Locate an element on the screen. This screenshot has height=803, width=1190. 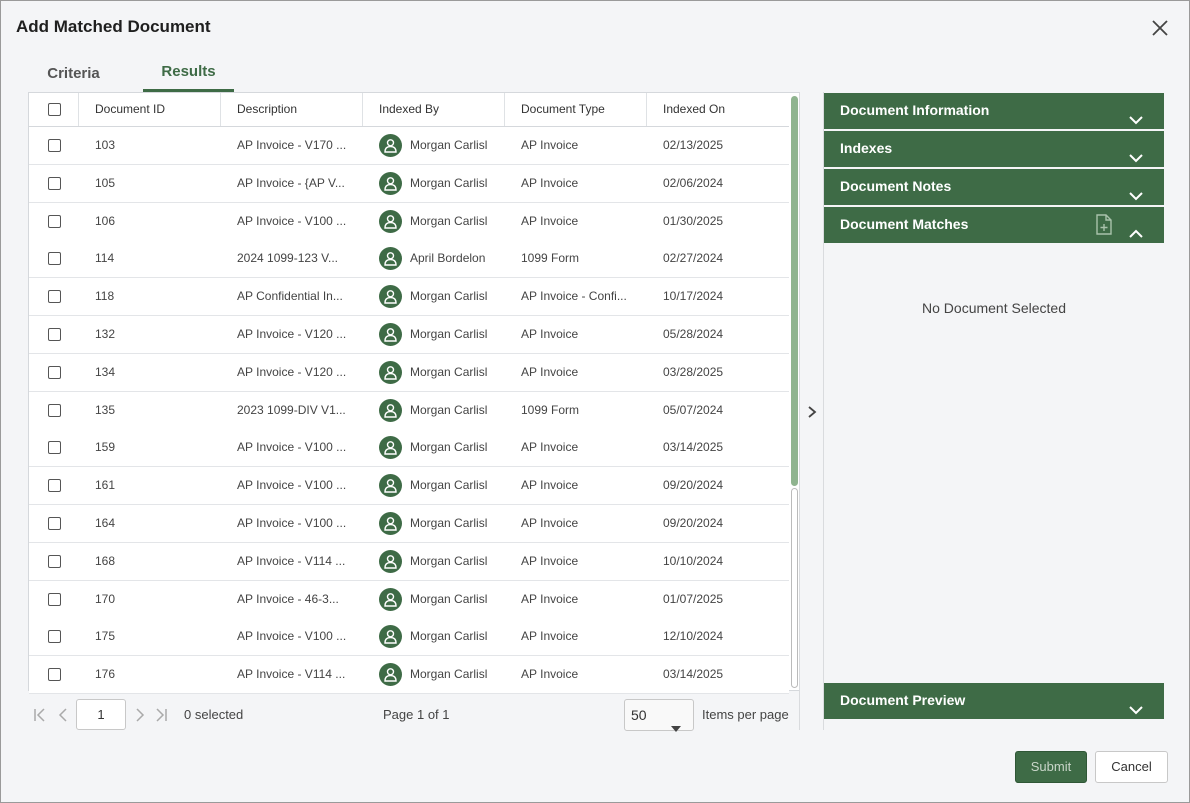
scrollbar-thumb is located at coordinates (794, 291).